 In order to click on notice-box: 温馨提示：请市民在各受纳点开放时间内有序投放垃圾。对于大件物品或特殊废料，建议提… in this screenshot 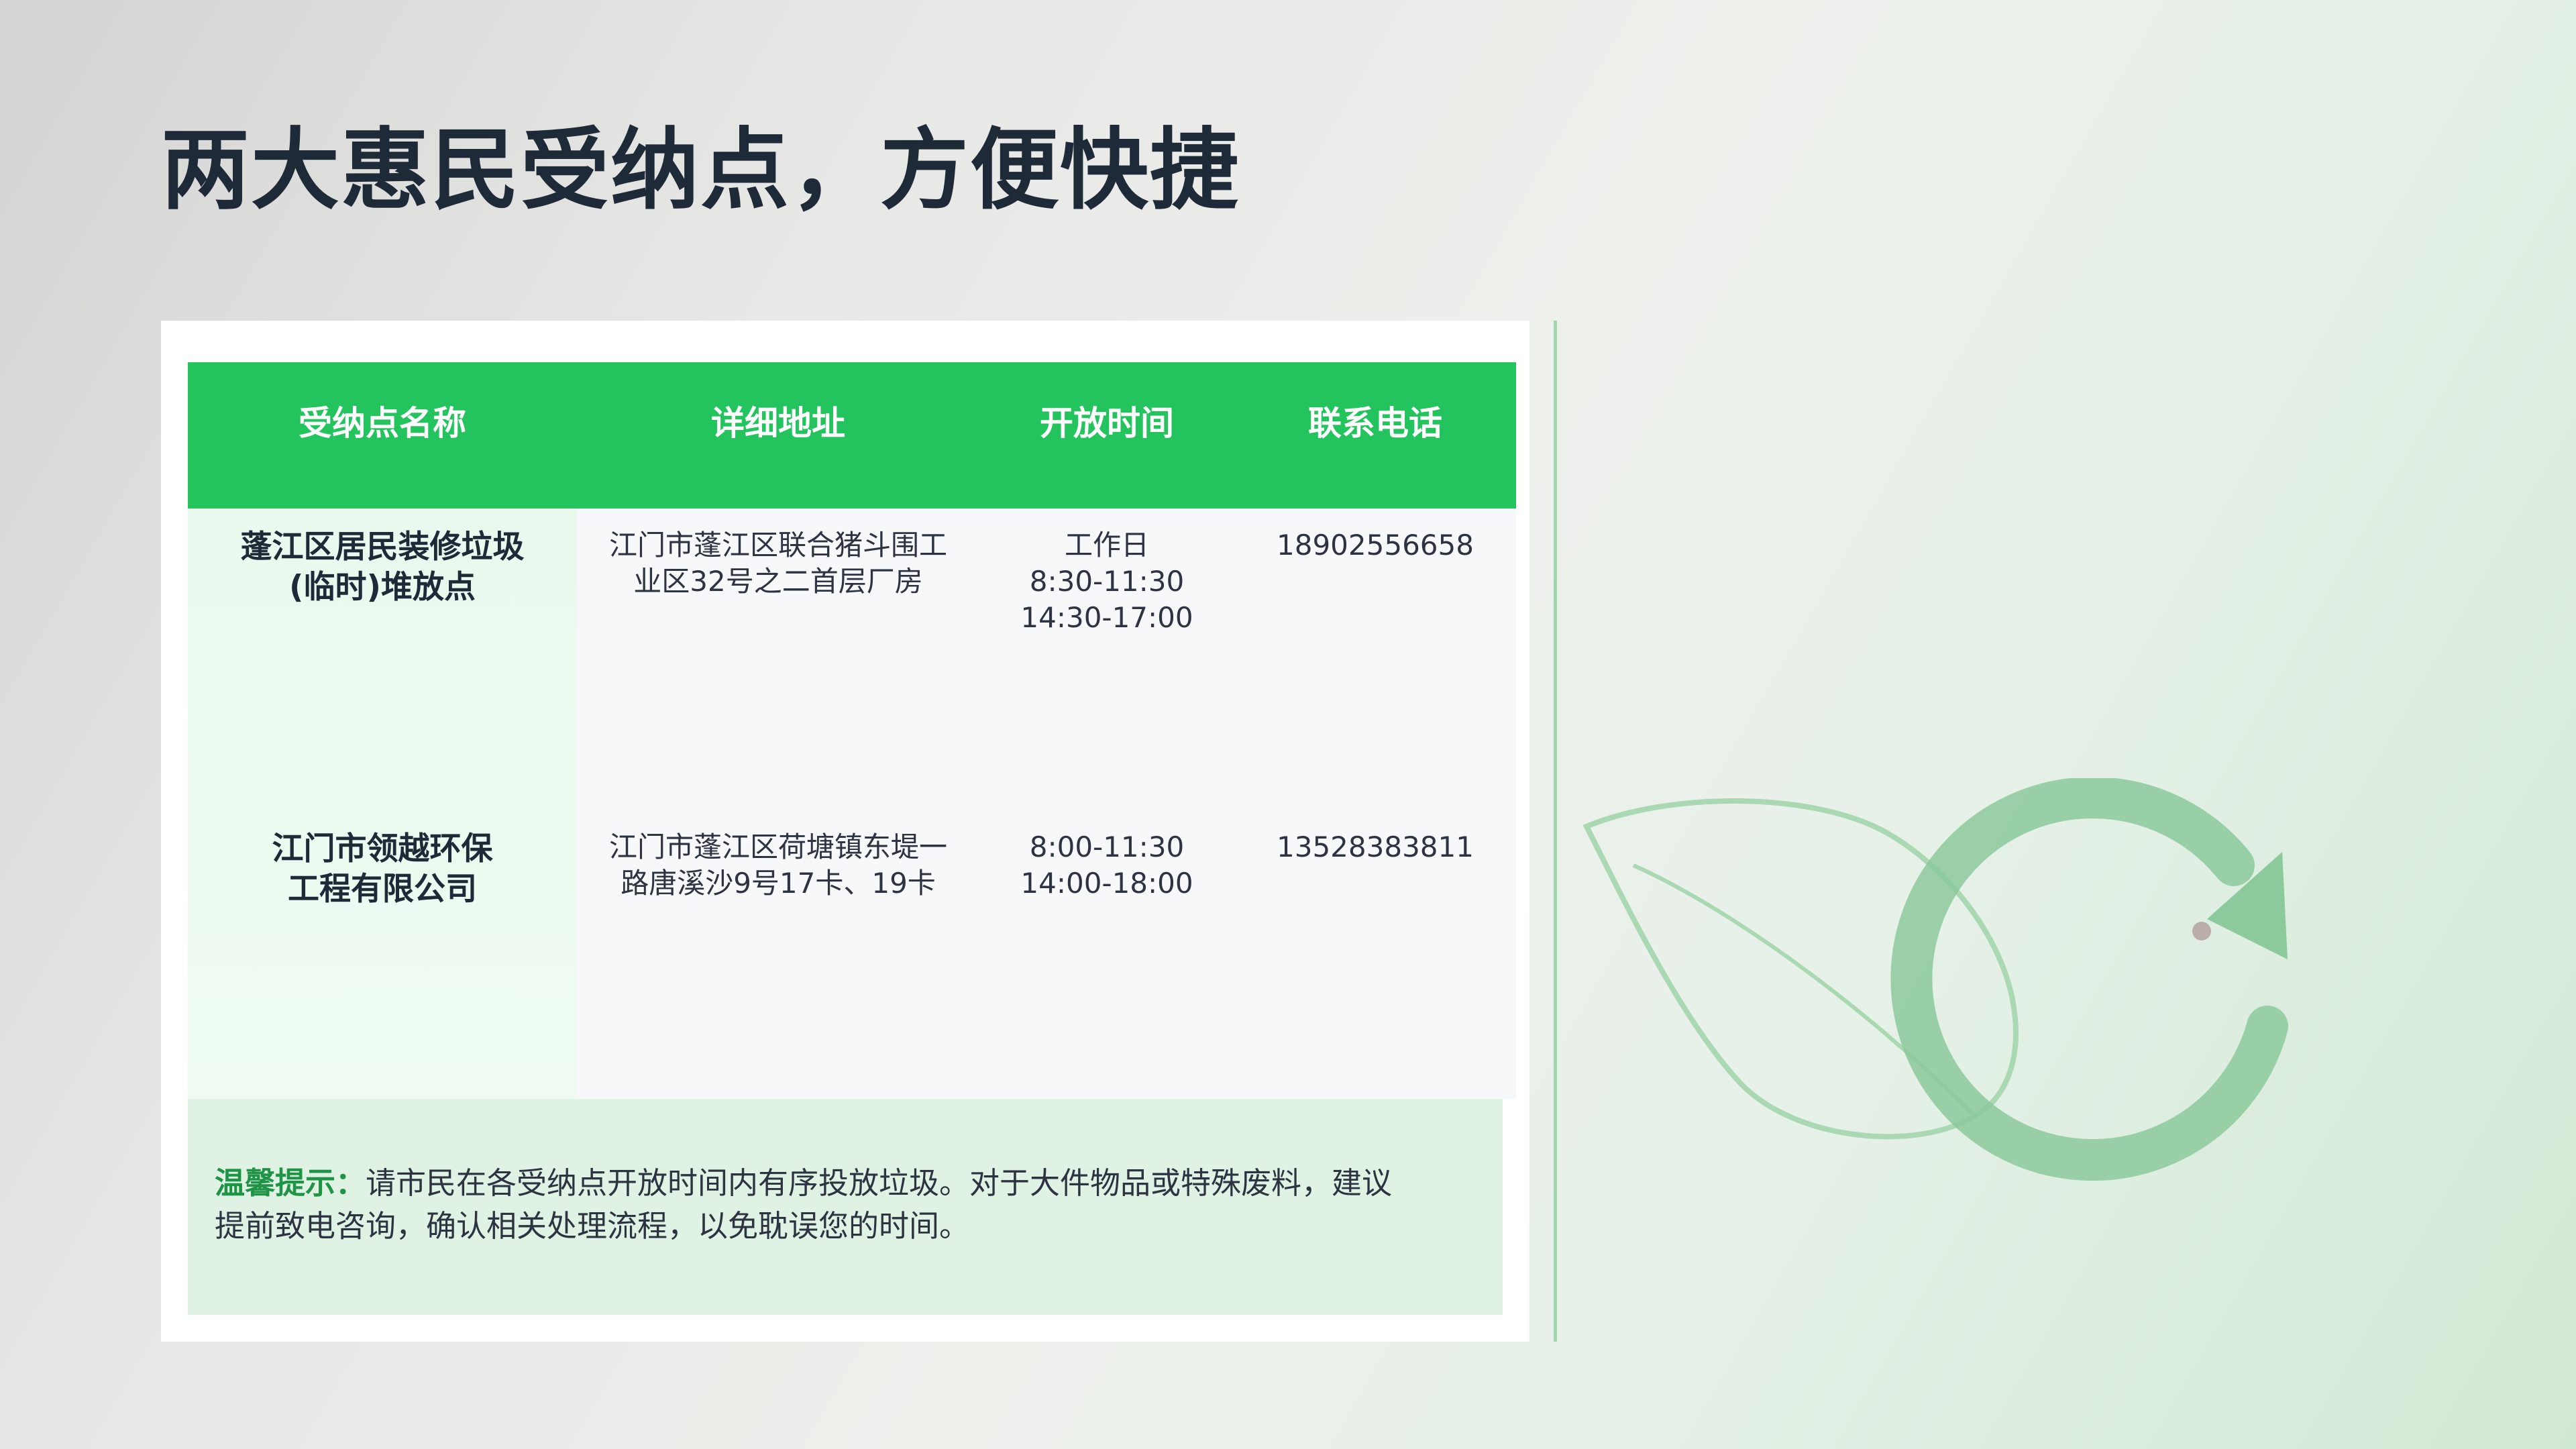, I will do `click(845, 1207)`.